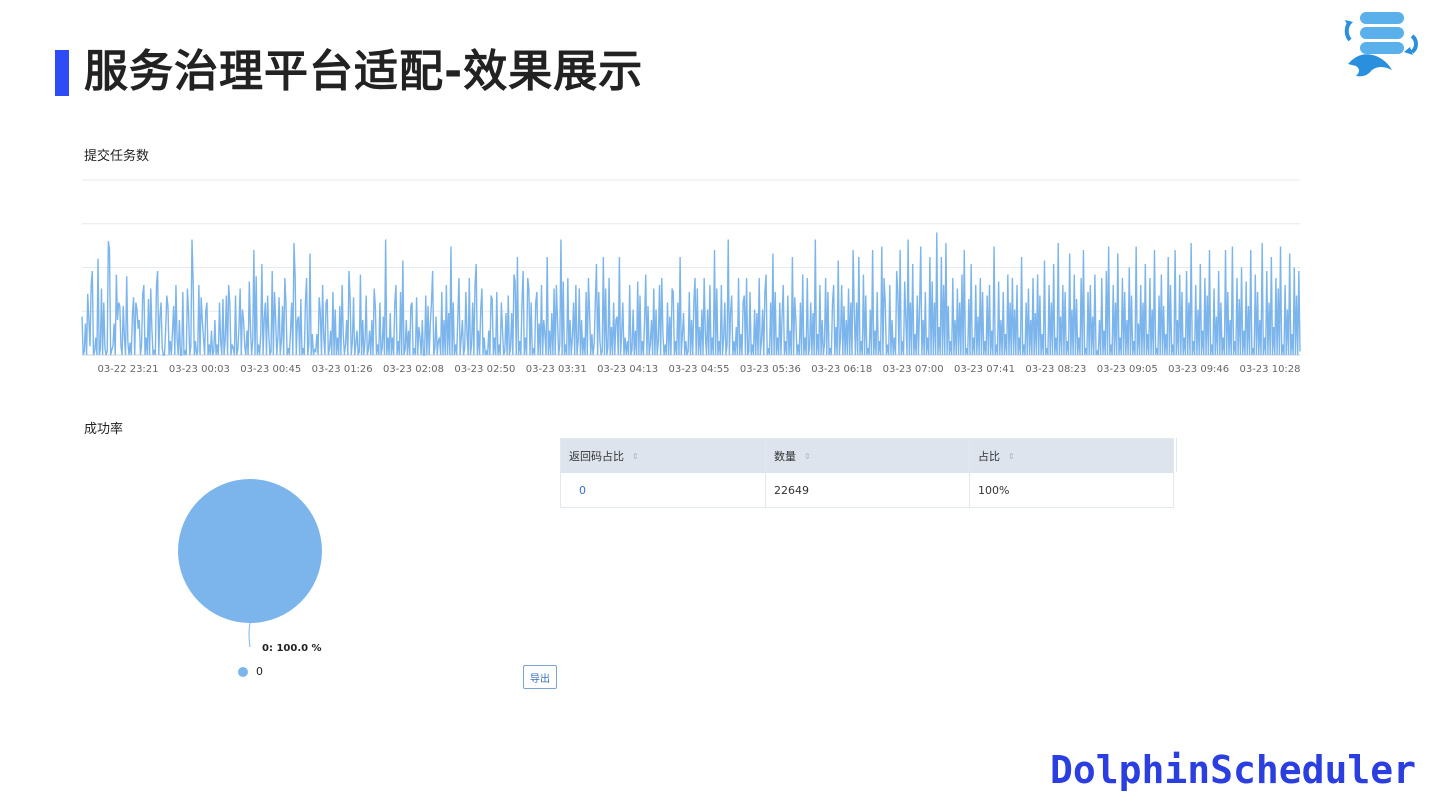 Image resolution: width=1440 pixels, height=810 pixels. I want to click on pie-chart: 0: 100.0 %, so click(250, 566).